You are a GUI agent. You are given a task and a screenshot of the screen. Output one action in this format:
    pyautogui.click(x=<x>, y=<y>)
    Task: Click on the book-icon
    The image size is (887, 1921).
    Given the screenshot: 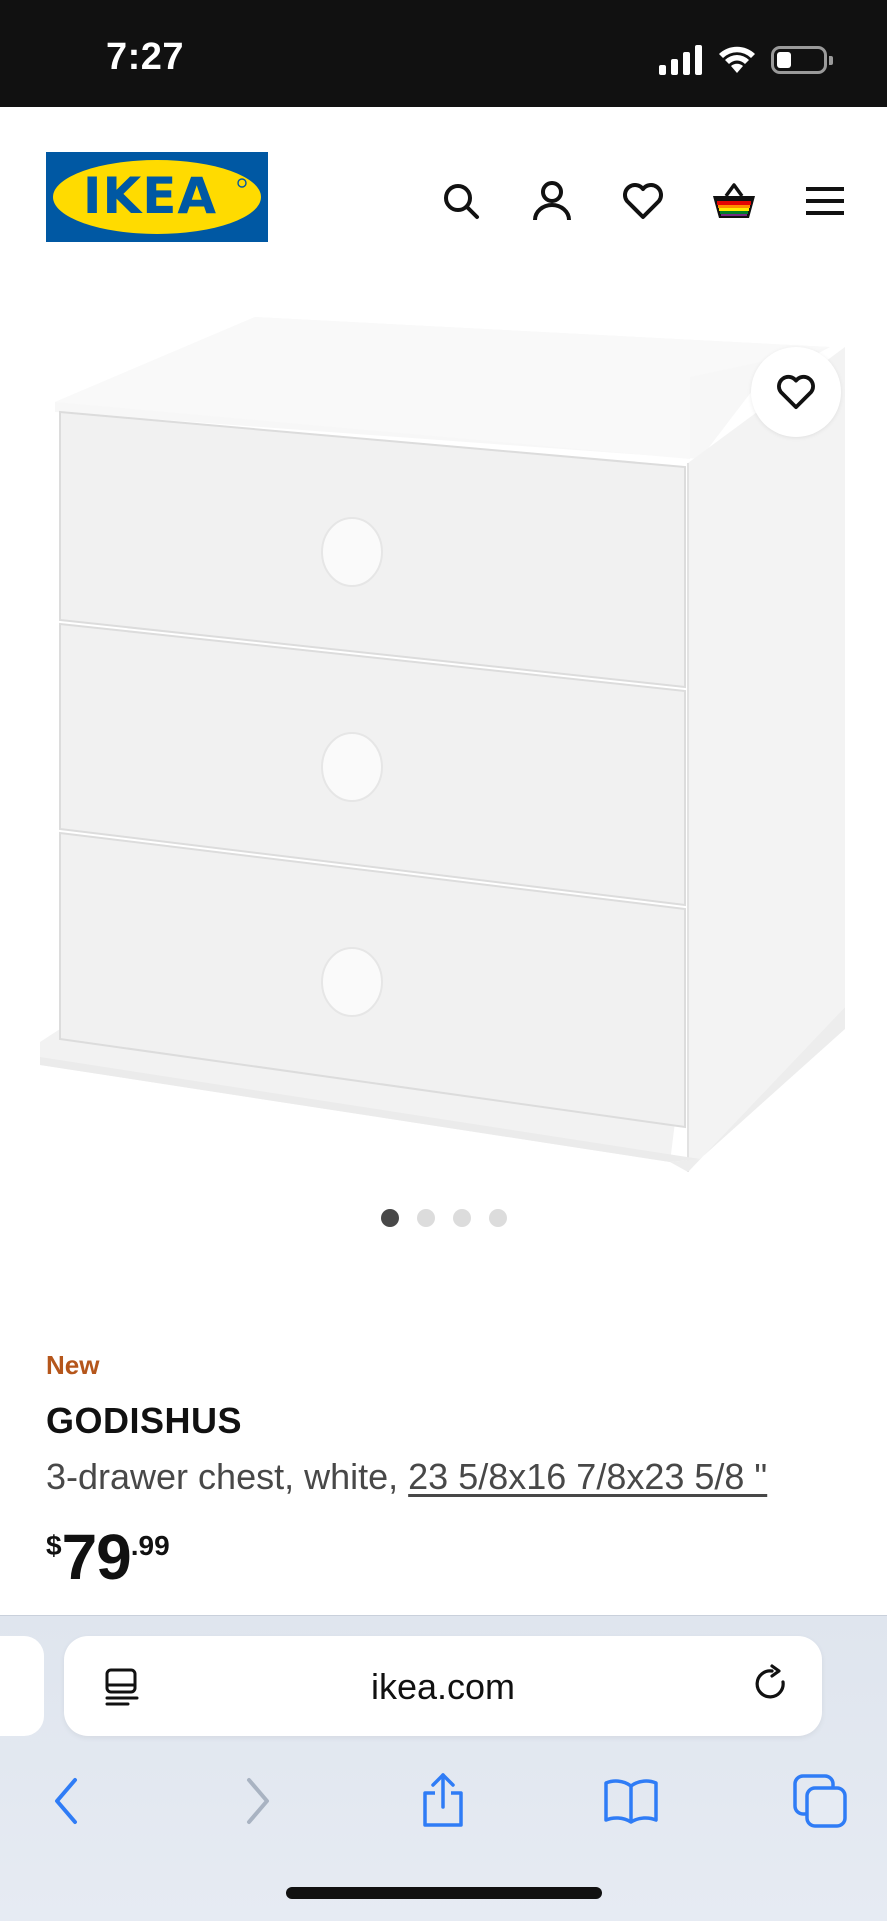 What is the action you would take?
    pyautogui.click(x=631, y=1801)
    